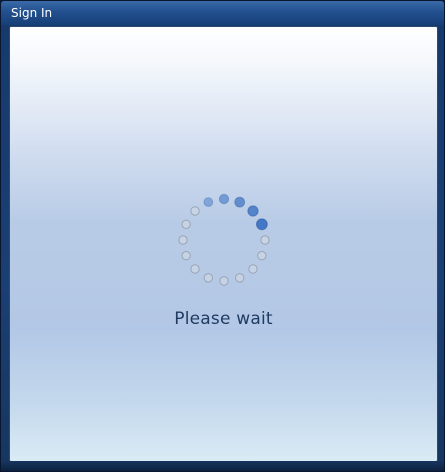 This screenshot has width=445, height=472. Describe the element at coordinates (222, 466) in the screenshot. I see `window-bottom-edge` at that location.